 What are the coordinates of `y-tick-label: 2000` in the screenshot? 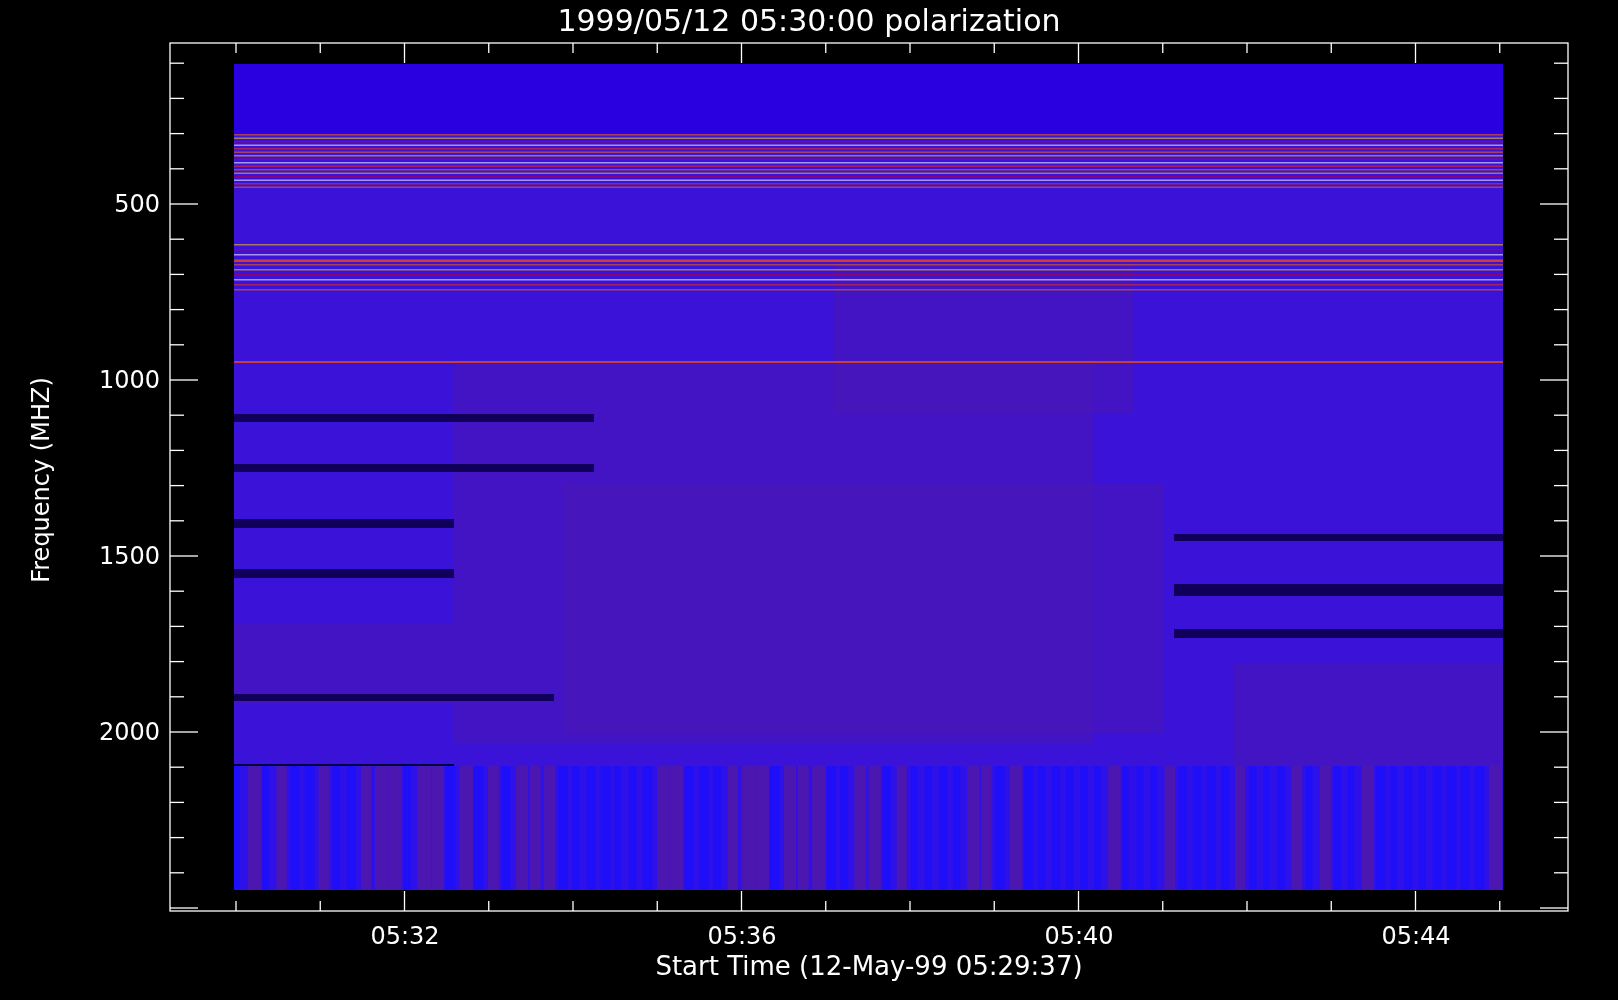 It's located at (128, 732).